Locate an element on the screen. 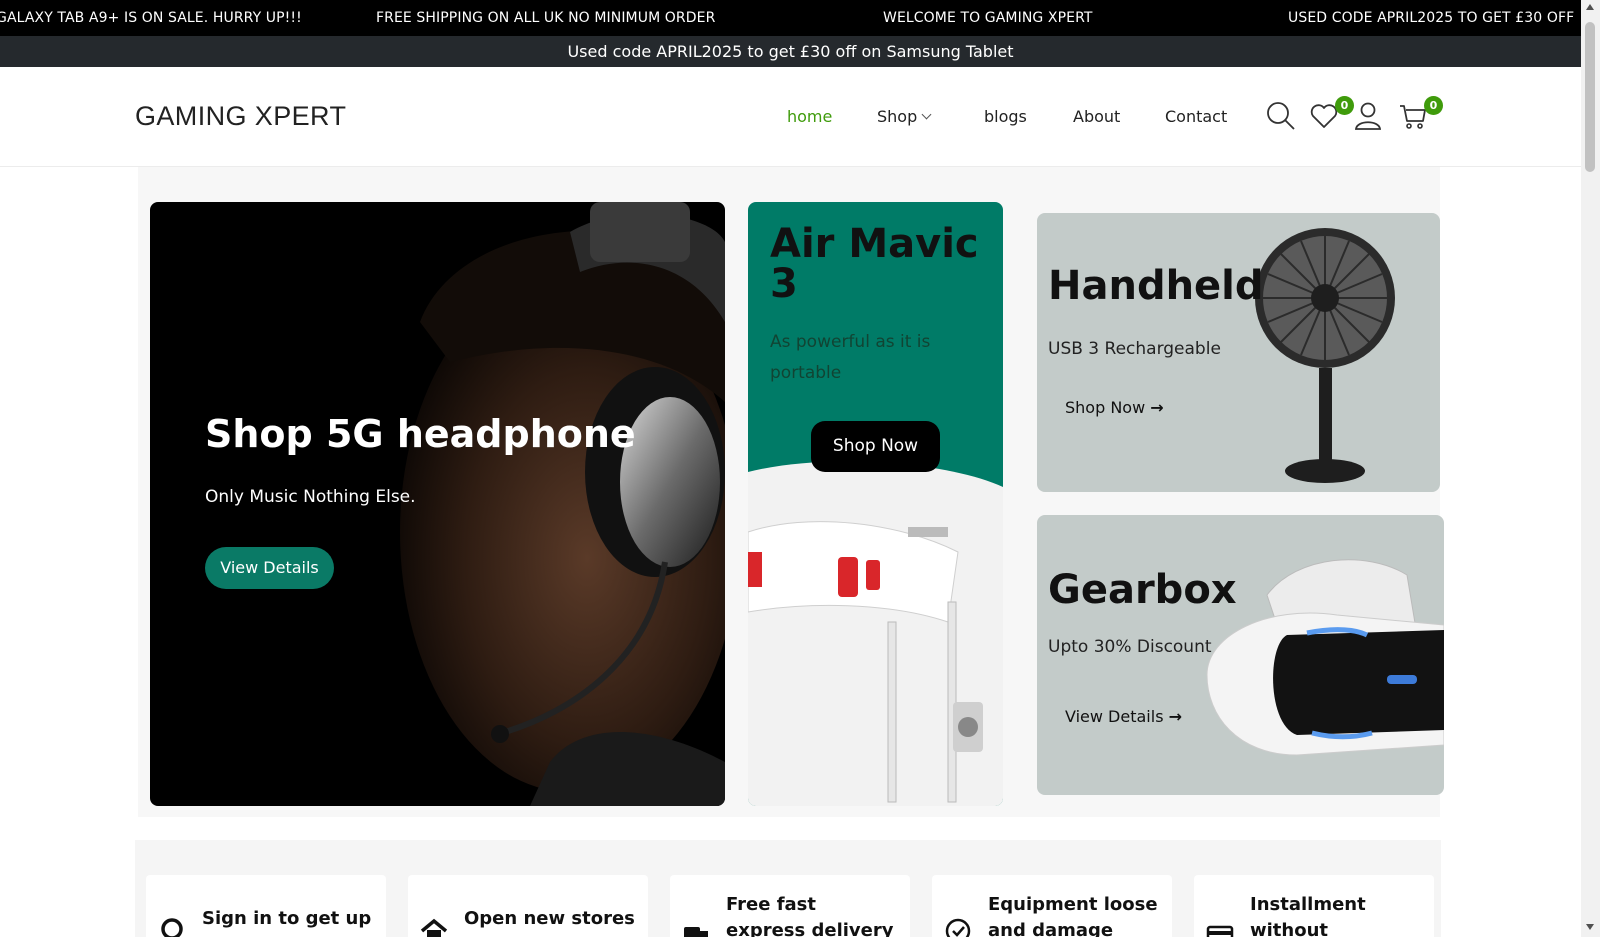  scroll-down-arrow-icon is located at coordinates (1590, 927).